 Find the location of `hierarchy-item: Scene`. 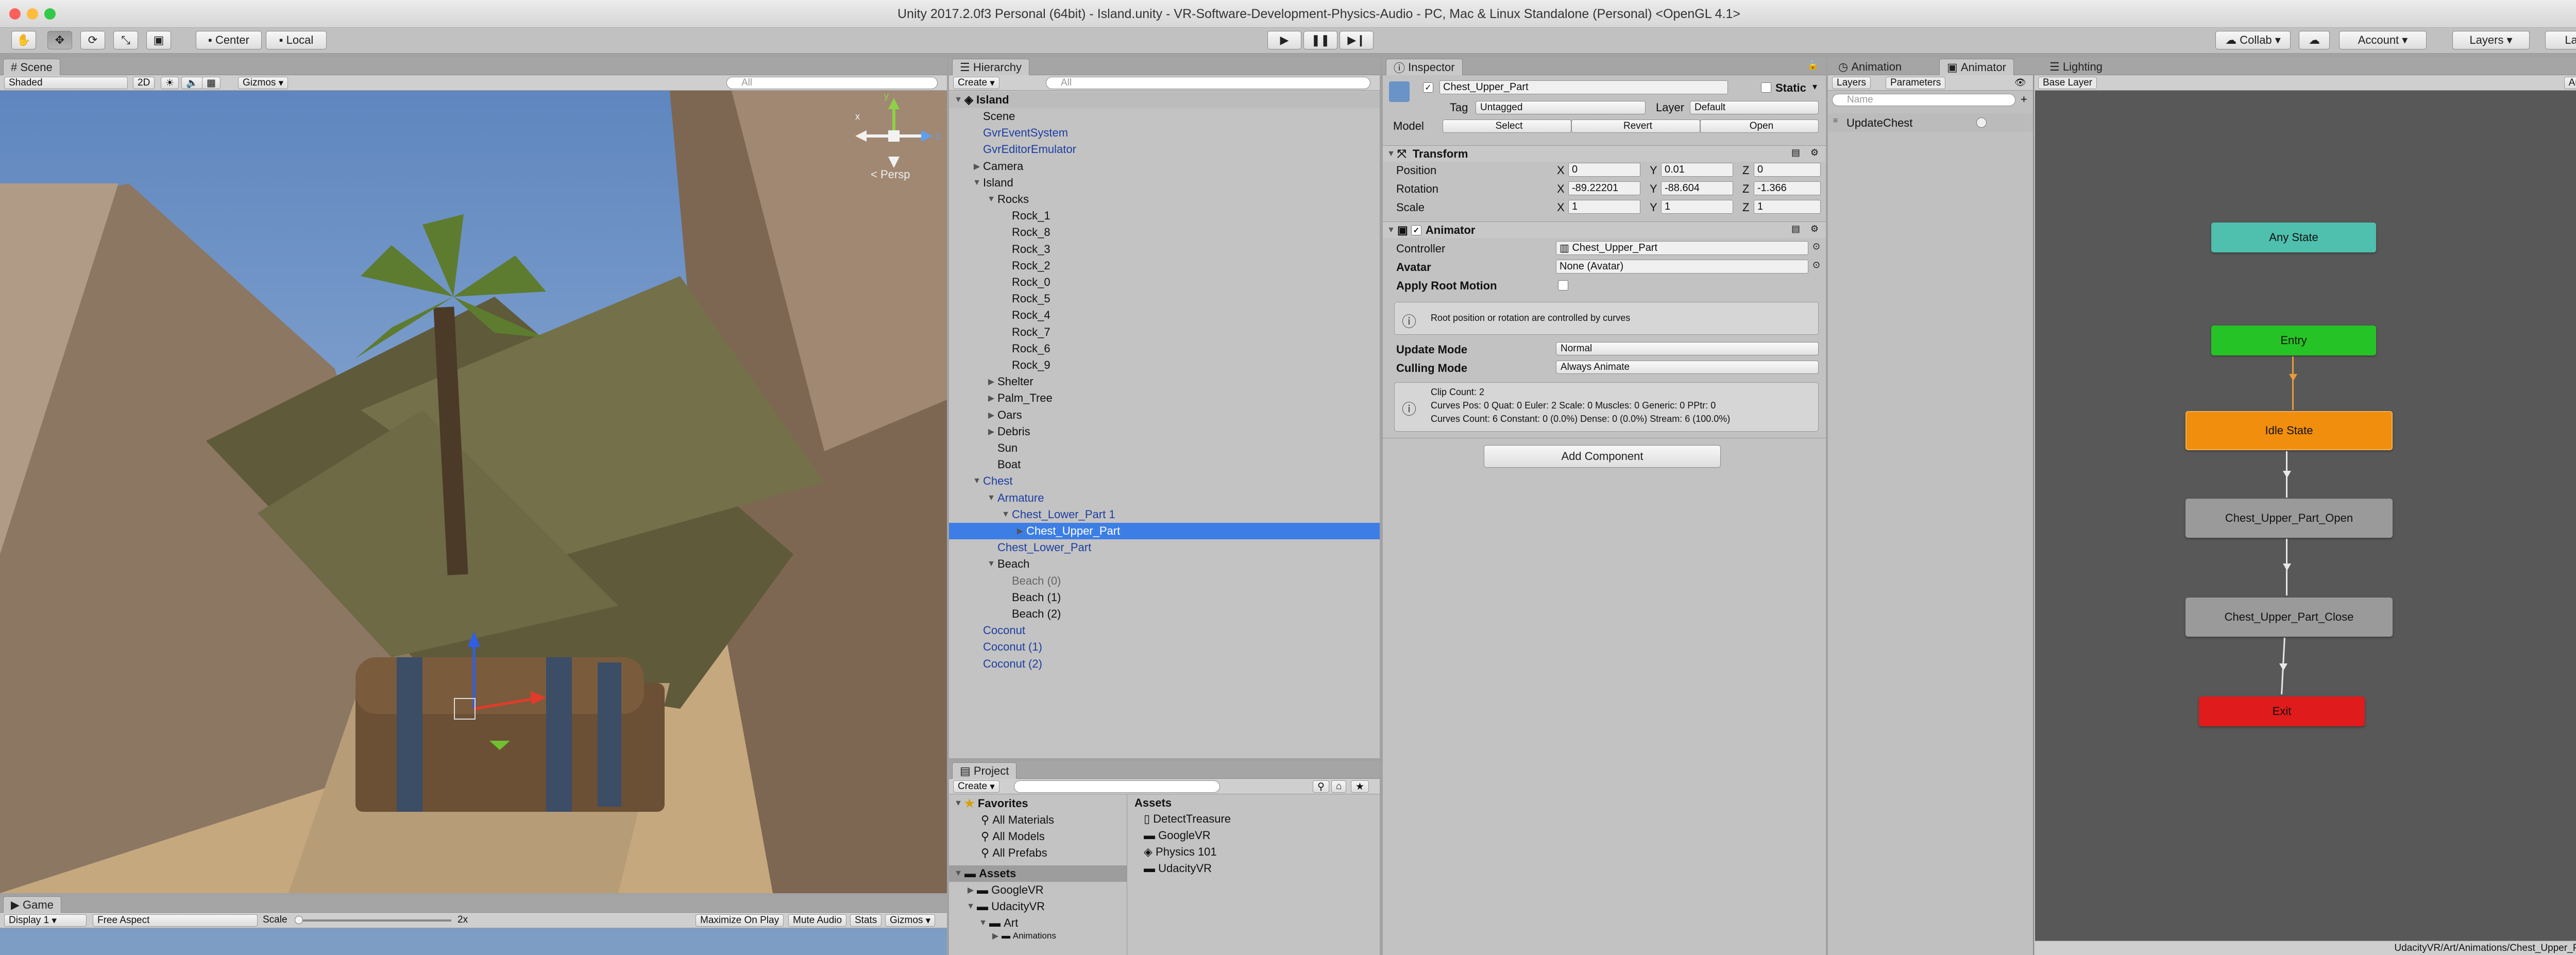

hierarchy-item: Scene is located at coordinates (1164, 116).